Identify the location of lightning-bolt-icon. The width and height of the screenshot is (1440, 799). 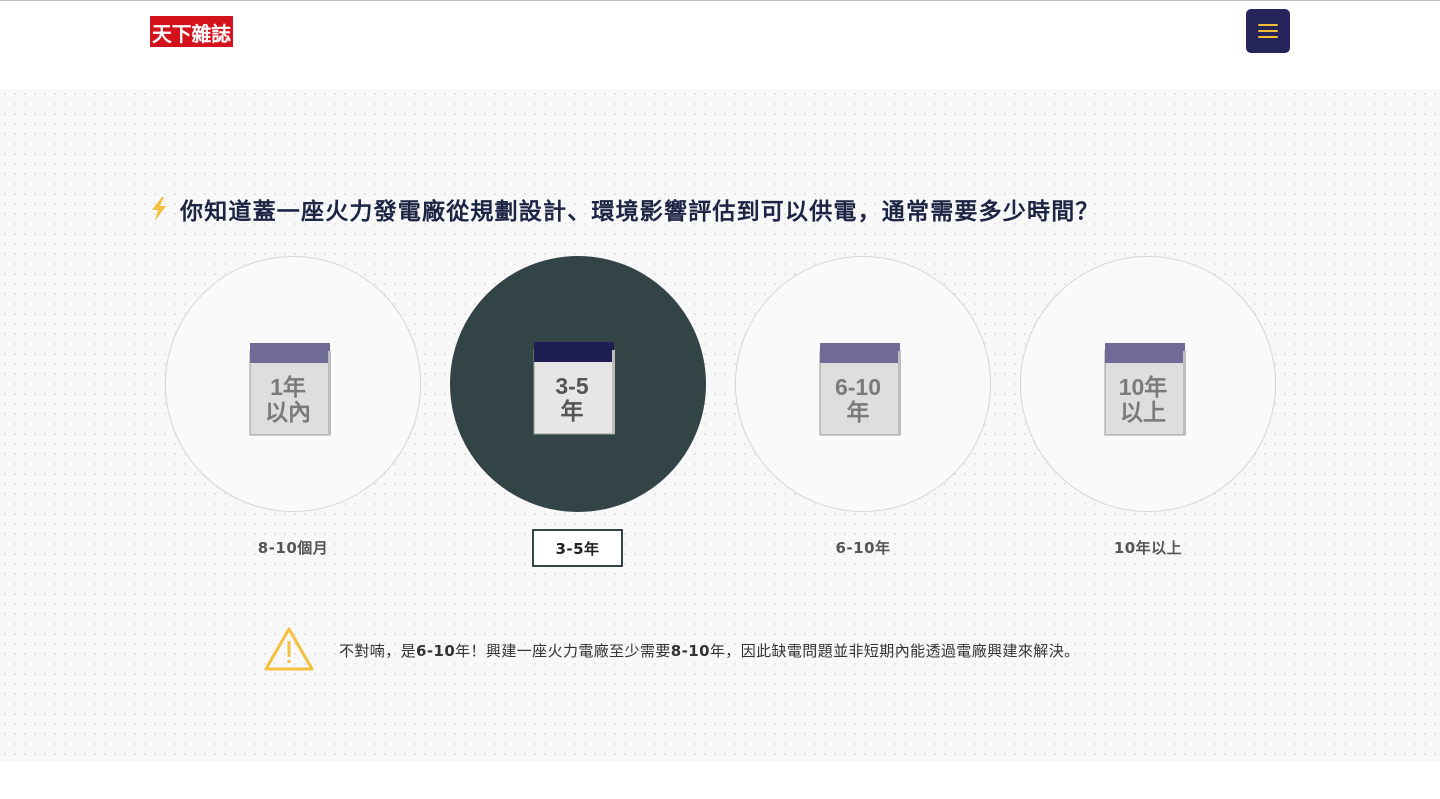
(159, 209).